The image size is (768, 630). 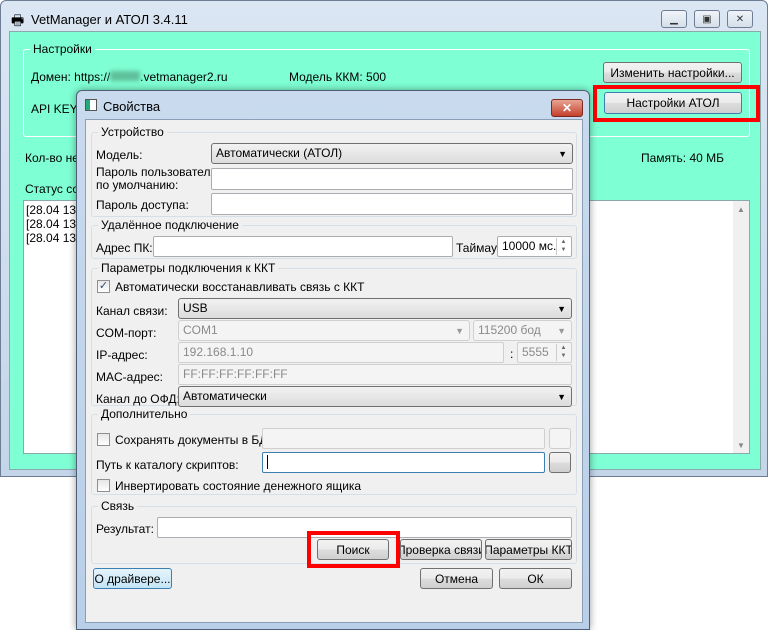 What do you see at coordinates (341, 352) in the screenshot?
I see `ip-input: 192.168.1.10` at bounding box center [341, 352].